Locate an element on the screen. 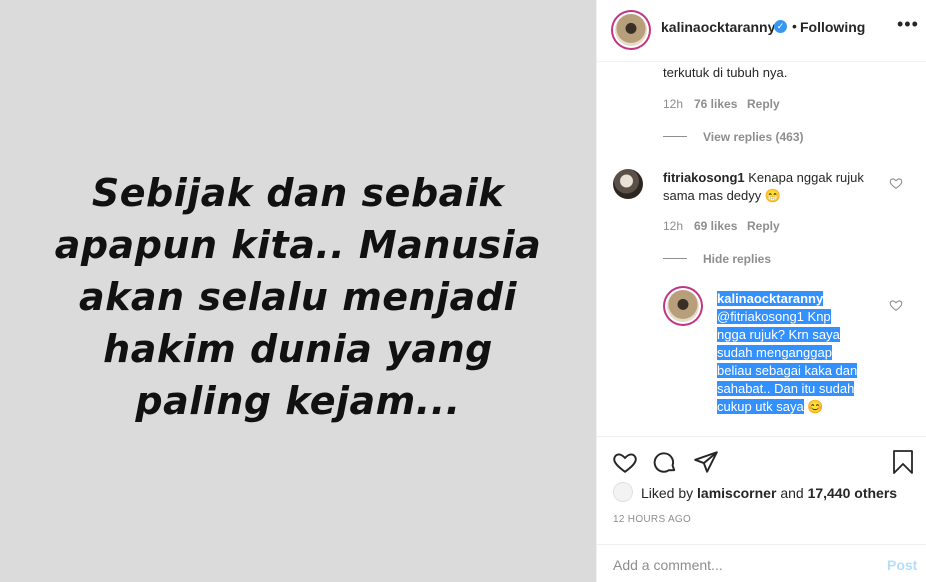  comment-text: Kenapa nggak rujuk is located at coordinates (806, 177).